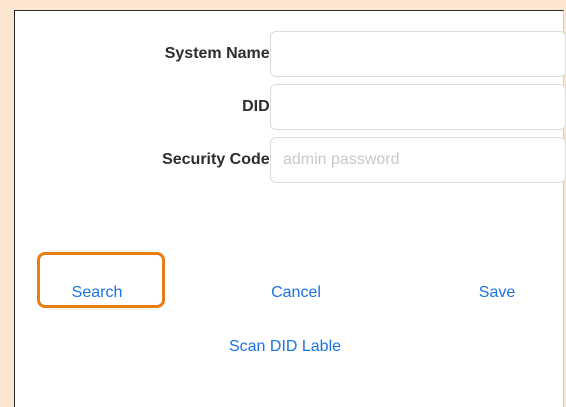  Describe the element at coordinates (418, 107) in the screenshot. I see `did-input` at that location.